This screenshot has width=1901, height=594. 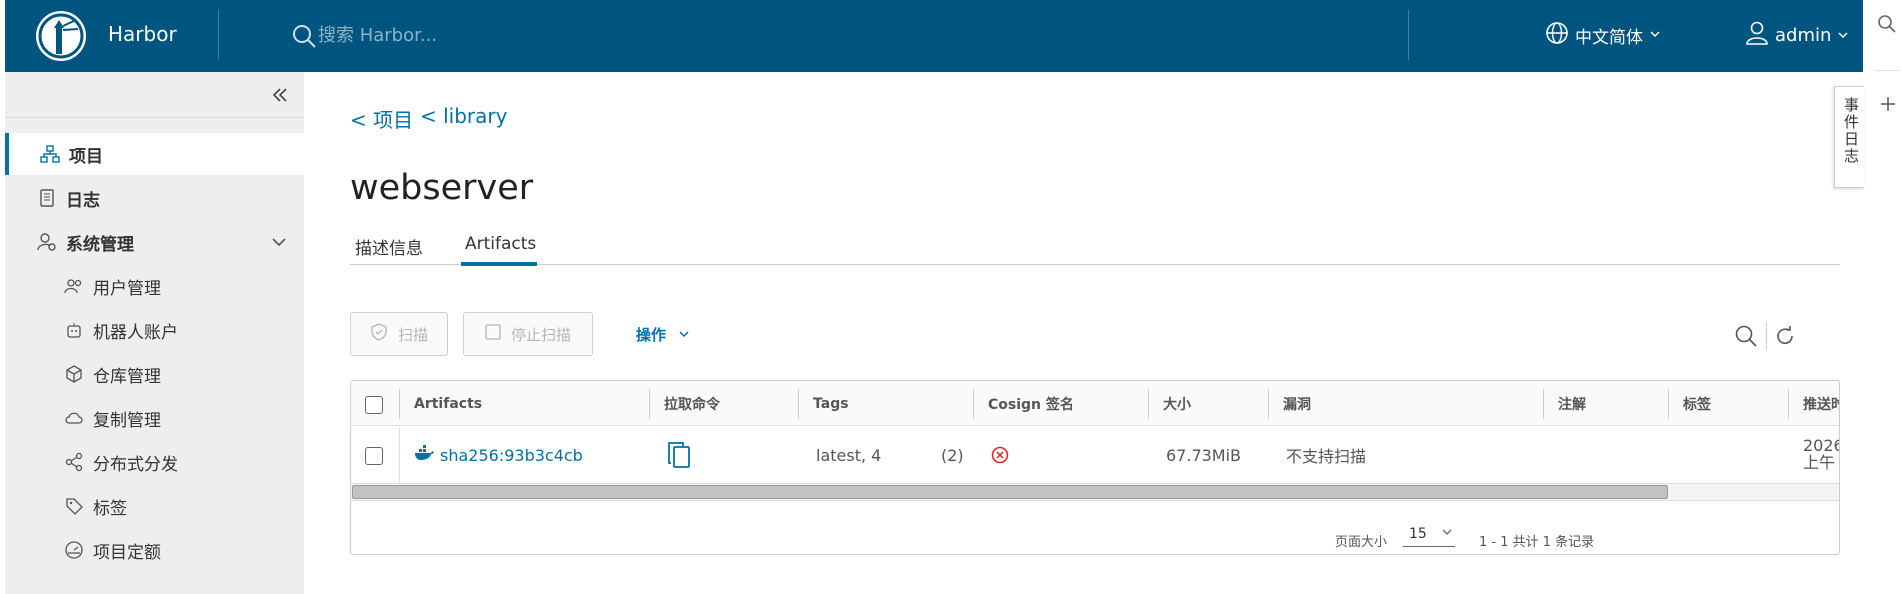 I want to click on tag-count: (2), so click(x=952, y=455).